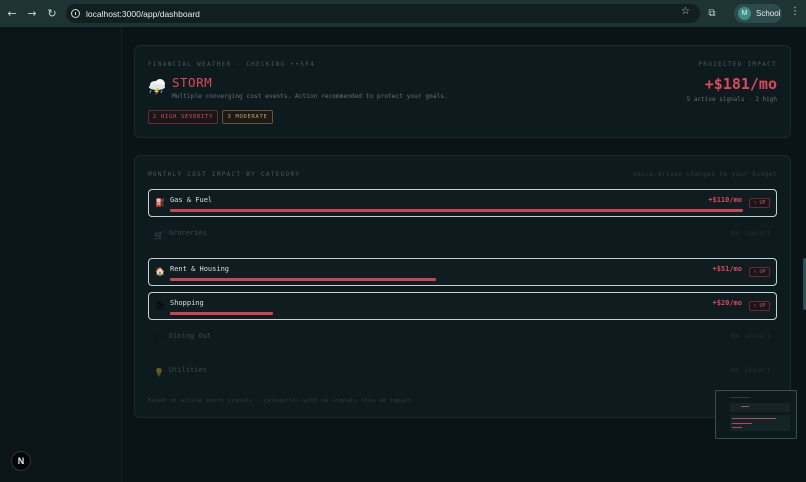  Describe the element at coordinates (462, 203) in the screenshot. I see `category-row: ⛽ Gas & Fuel +$110/mo ↑ UP` at that location.